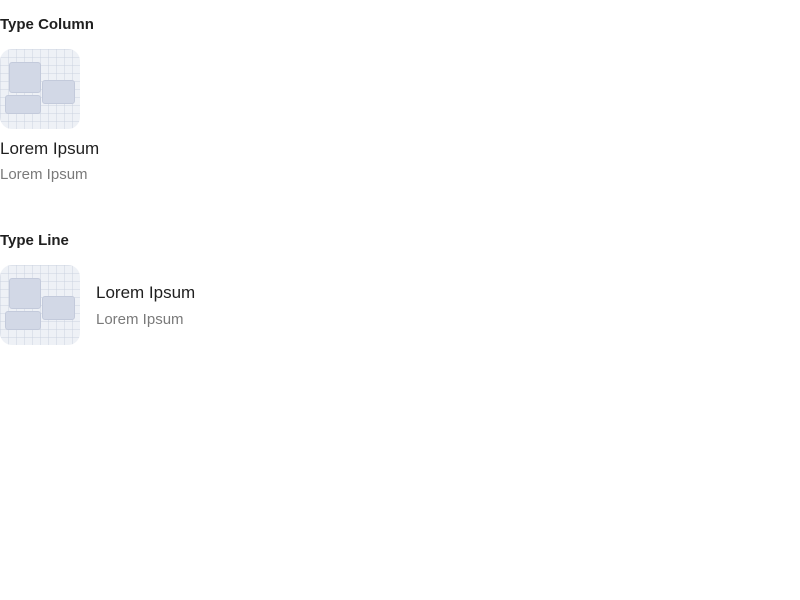 The width and height of the screenshot is (800, 600). Describe the element at coordinates (40, 305) in the screenshot. I see `line-item-thumbnail` at that location.